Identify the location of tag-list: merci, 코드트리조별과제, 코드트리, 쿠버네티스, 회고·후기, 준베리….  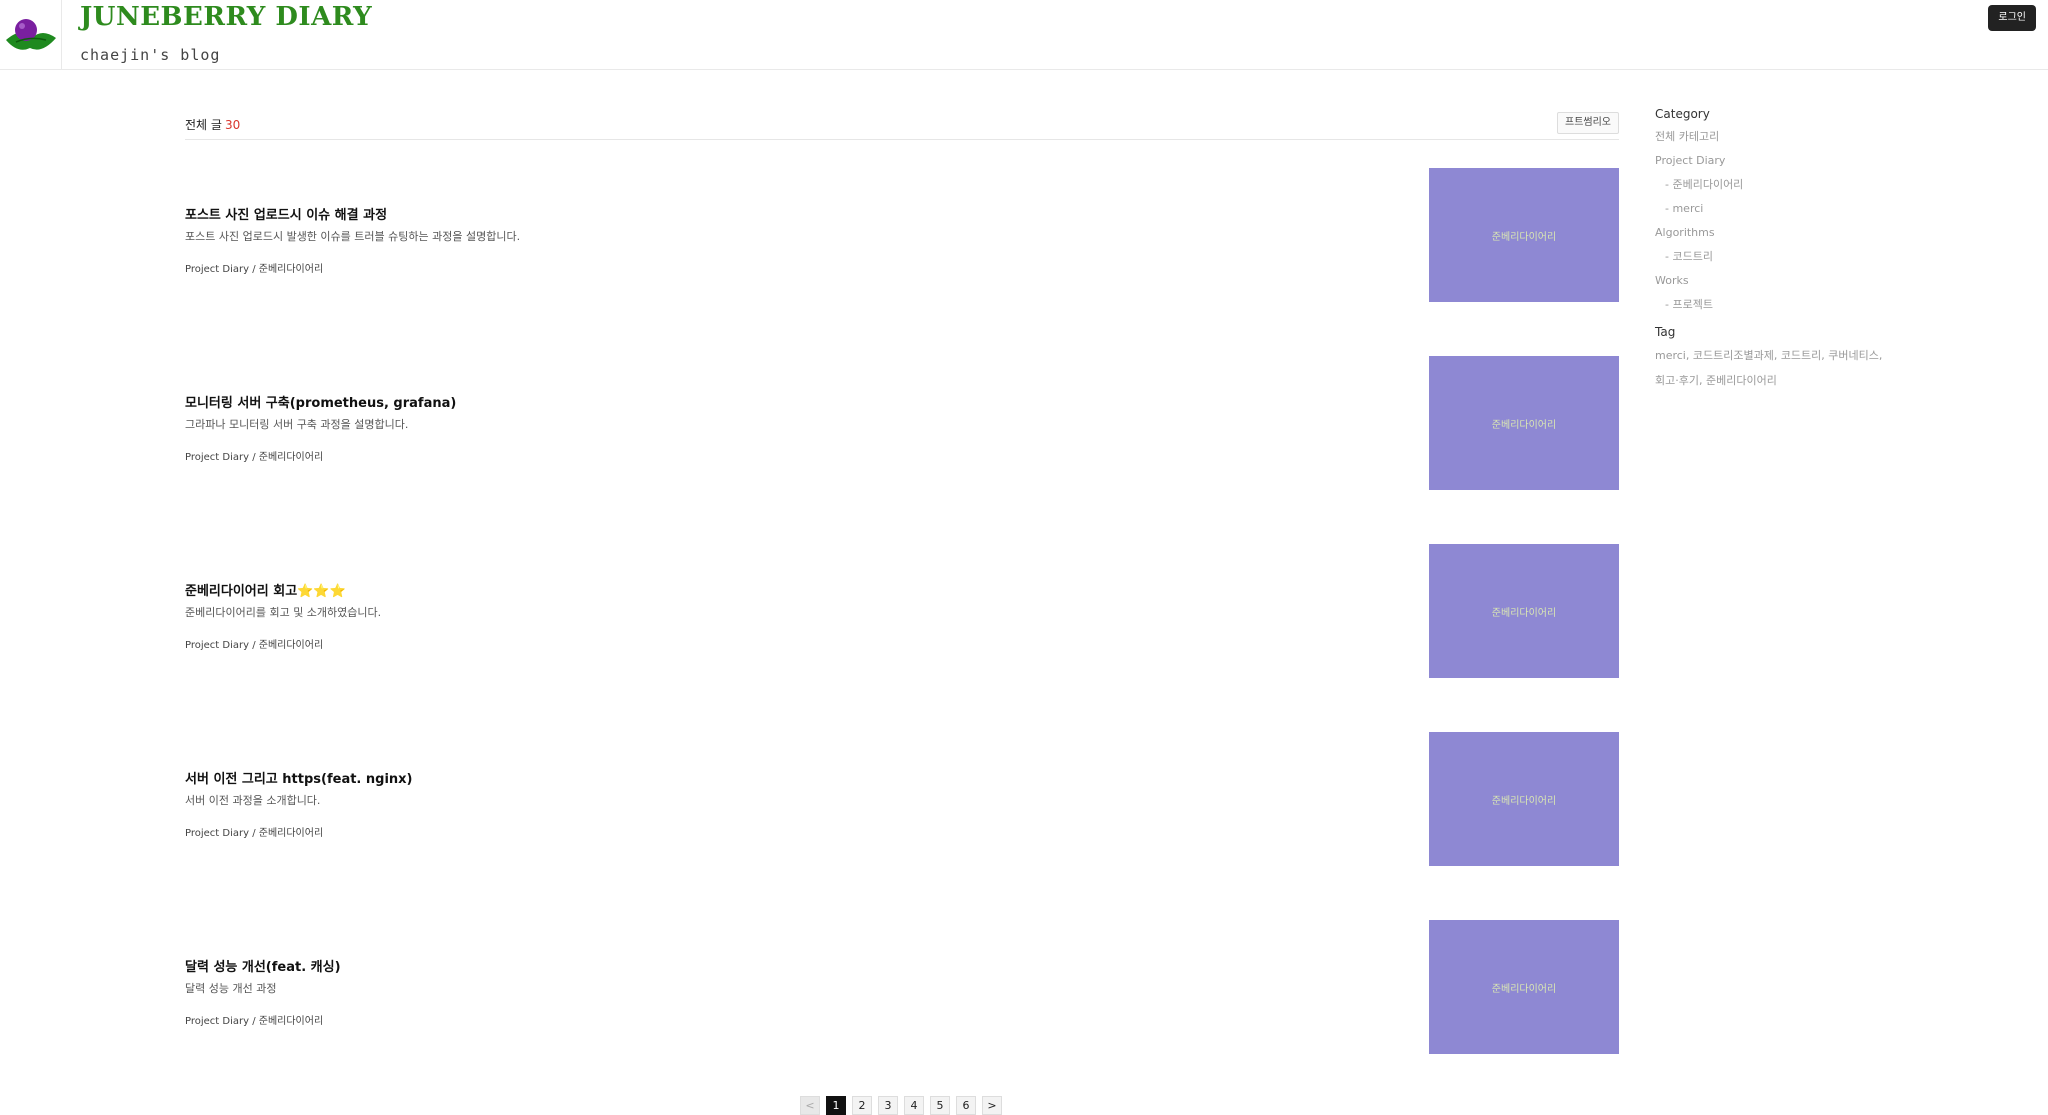
(1770, 368).